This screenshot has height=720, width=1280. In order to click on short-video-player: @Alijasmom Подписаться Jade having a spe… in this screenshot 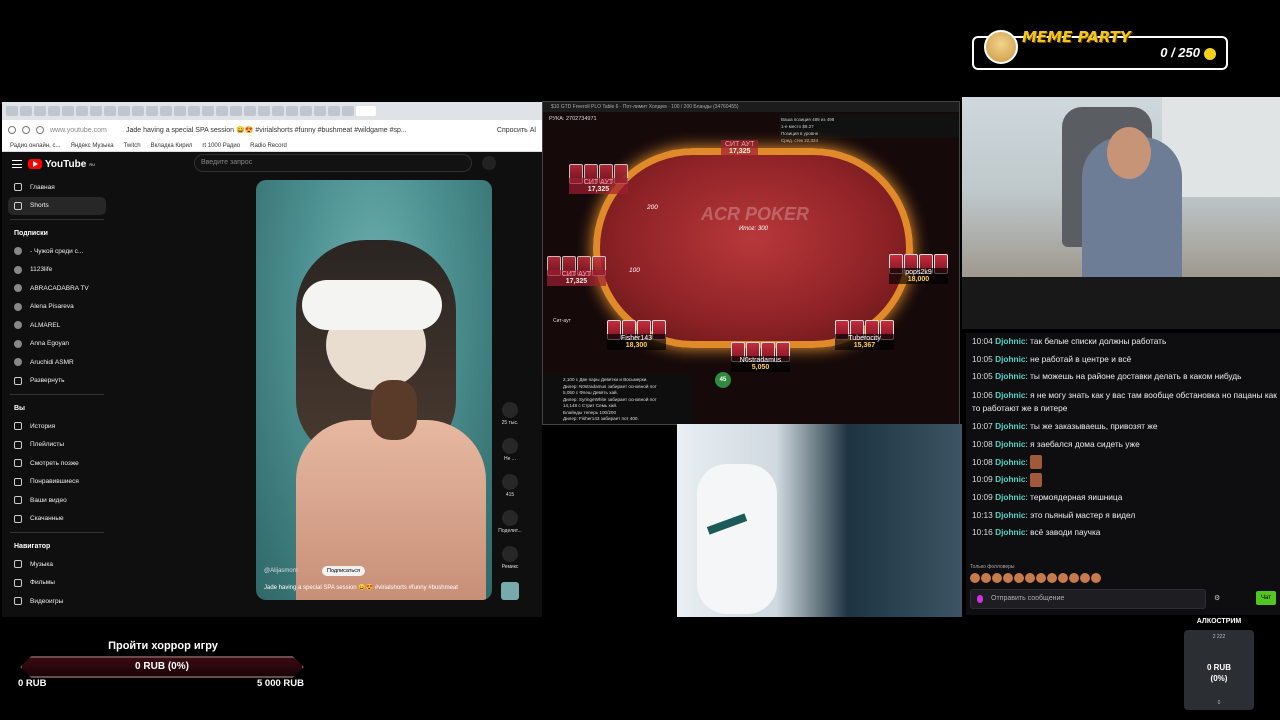, I will do `click(374, 390)`.